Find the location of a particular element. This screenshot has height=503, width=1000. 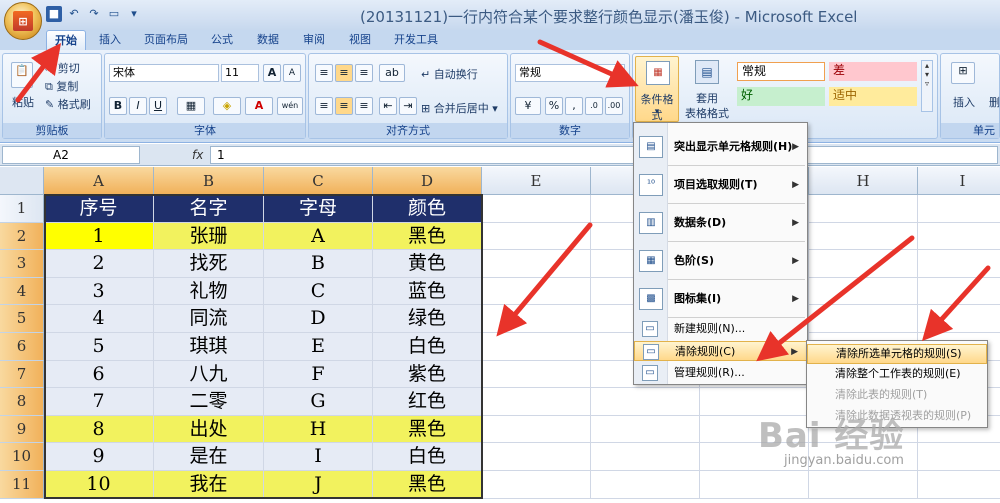

tab-home: 开始 is located at coordinates (66, 40).